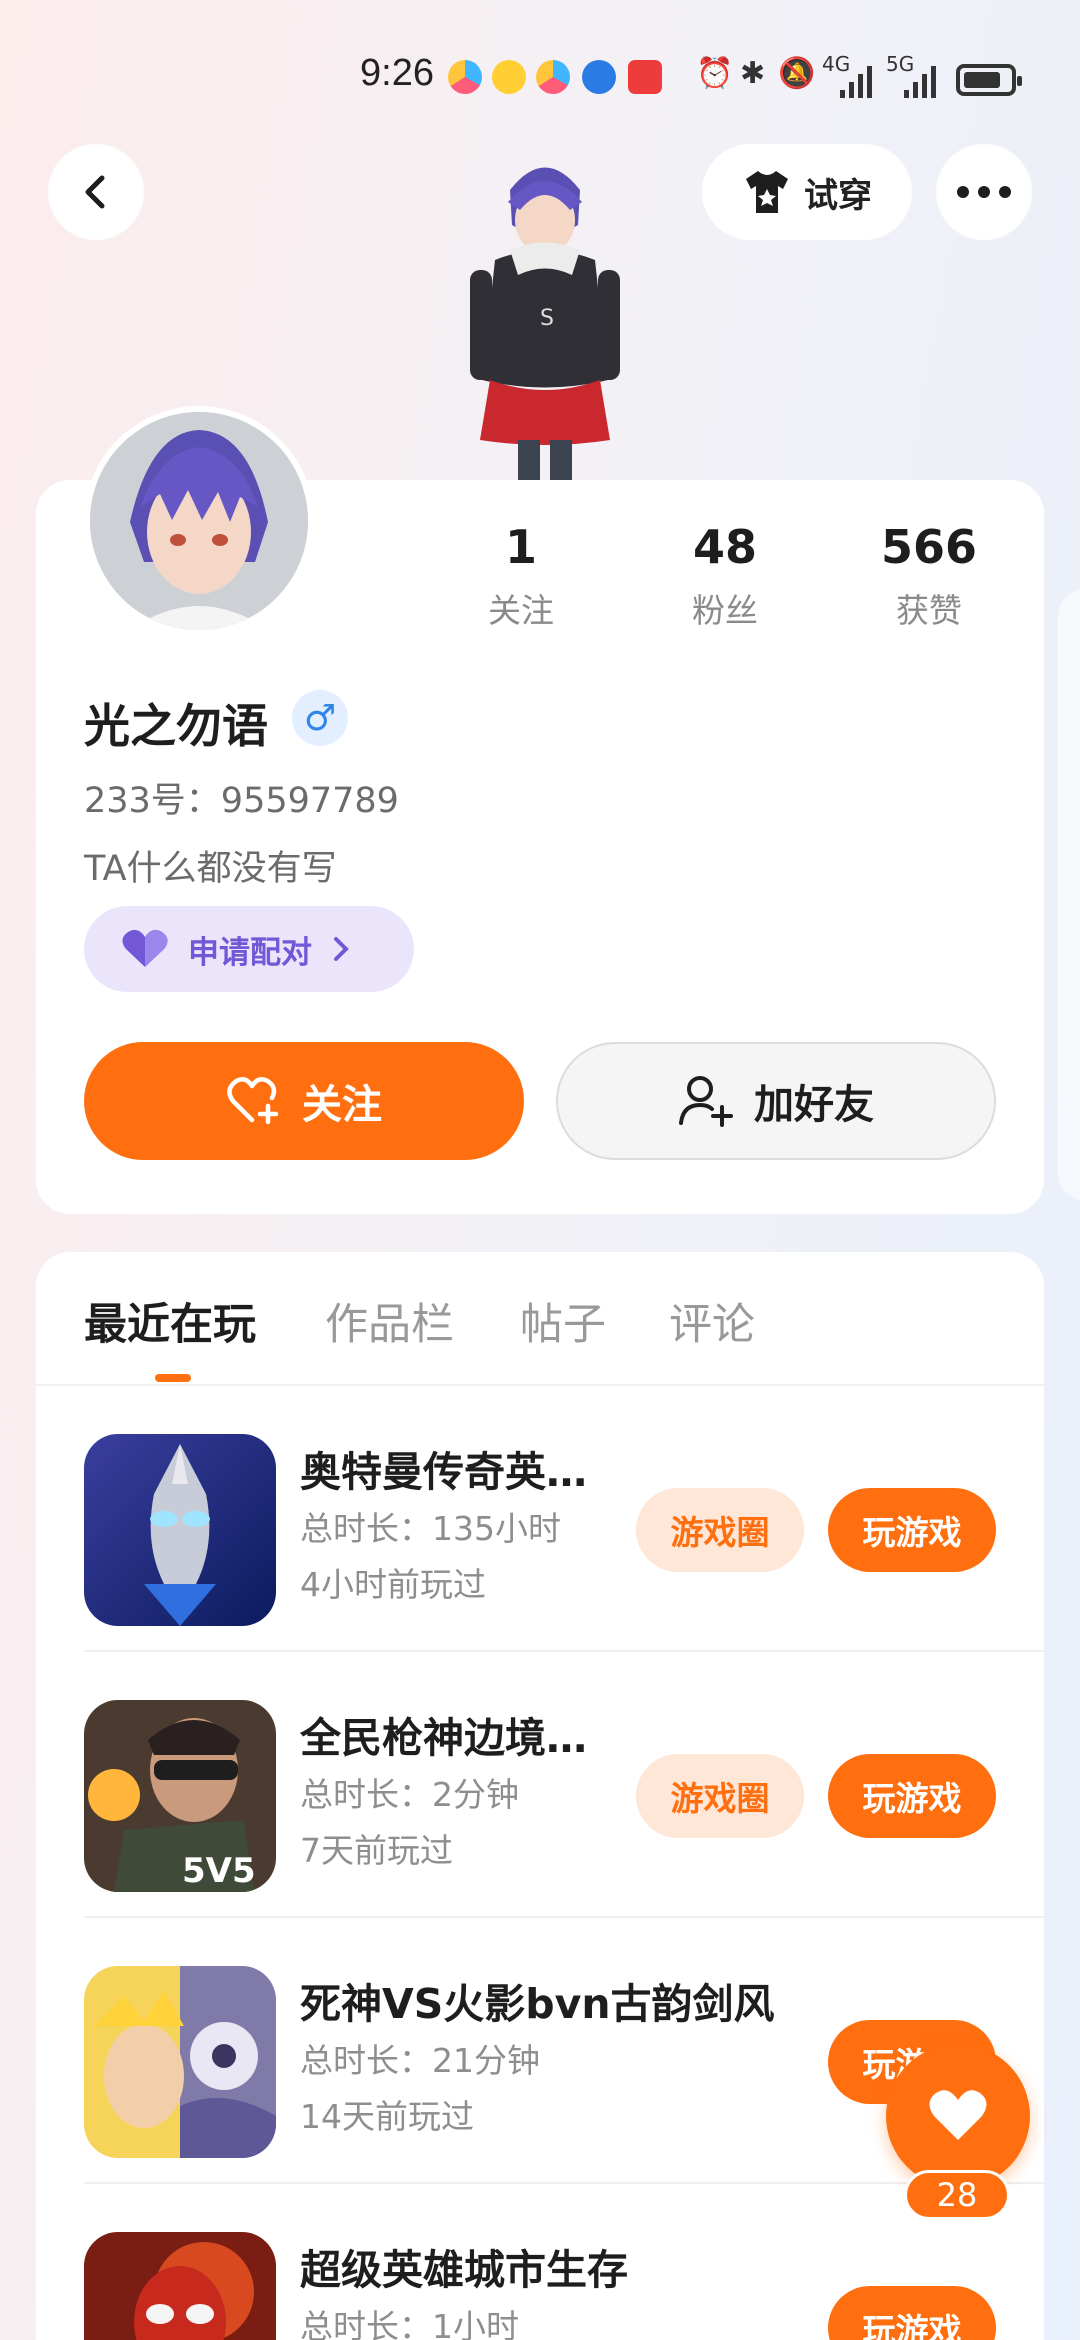 This screenshot has height=2340, width=1080. I want to click on chevron-left-icon, so click(95, 192).